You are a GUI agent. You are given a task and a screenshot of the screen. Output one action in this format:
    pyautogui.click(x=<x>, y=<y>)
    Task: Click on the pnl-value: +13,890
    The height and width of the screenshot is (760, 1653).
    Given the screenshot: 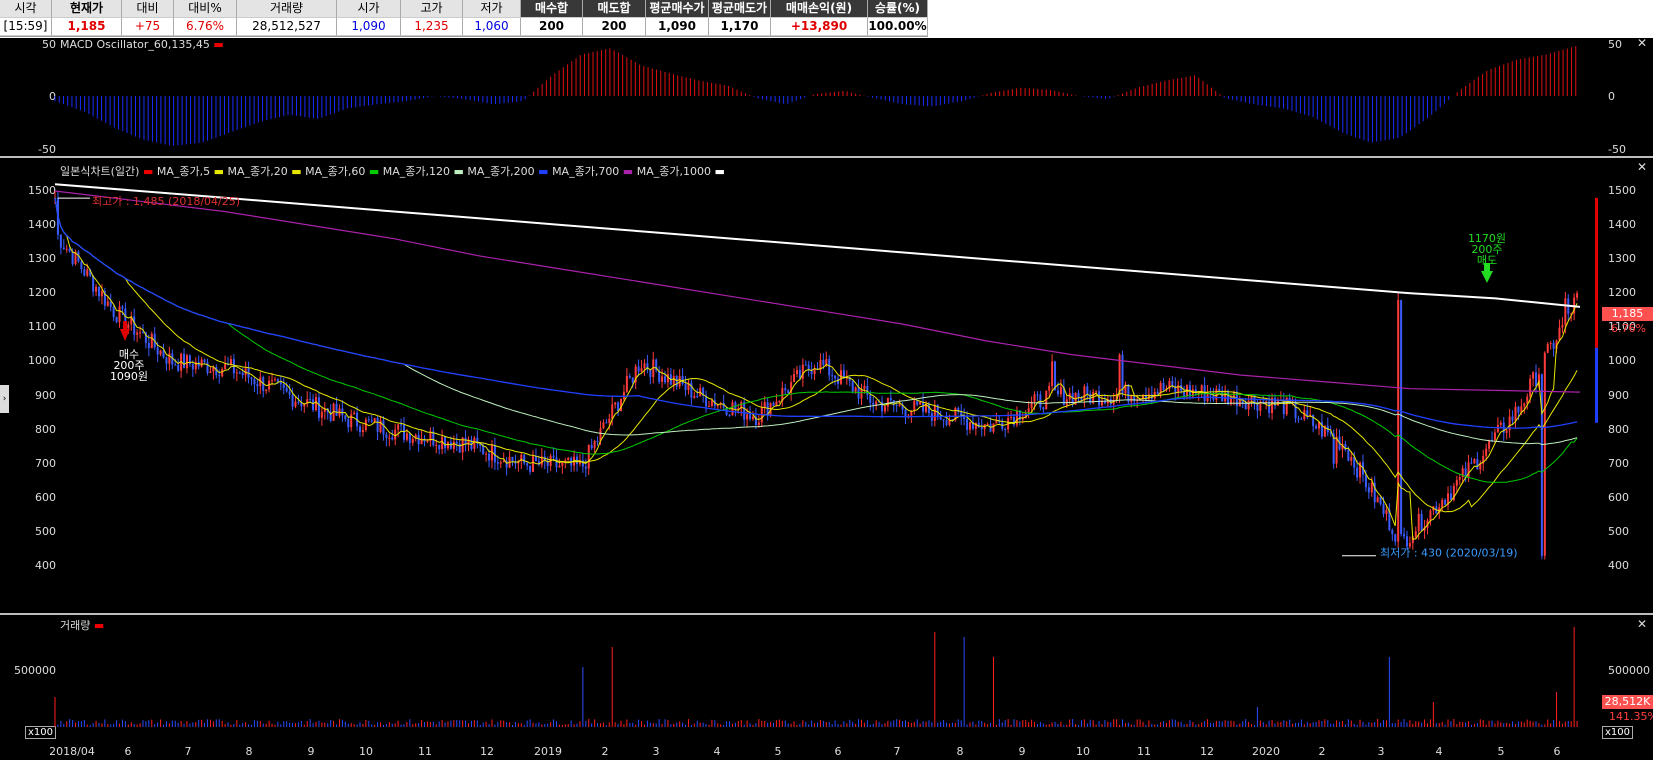 What is the action you would take?
    pyautogui.click(x=819, y=27)
    